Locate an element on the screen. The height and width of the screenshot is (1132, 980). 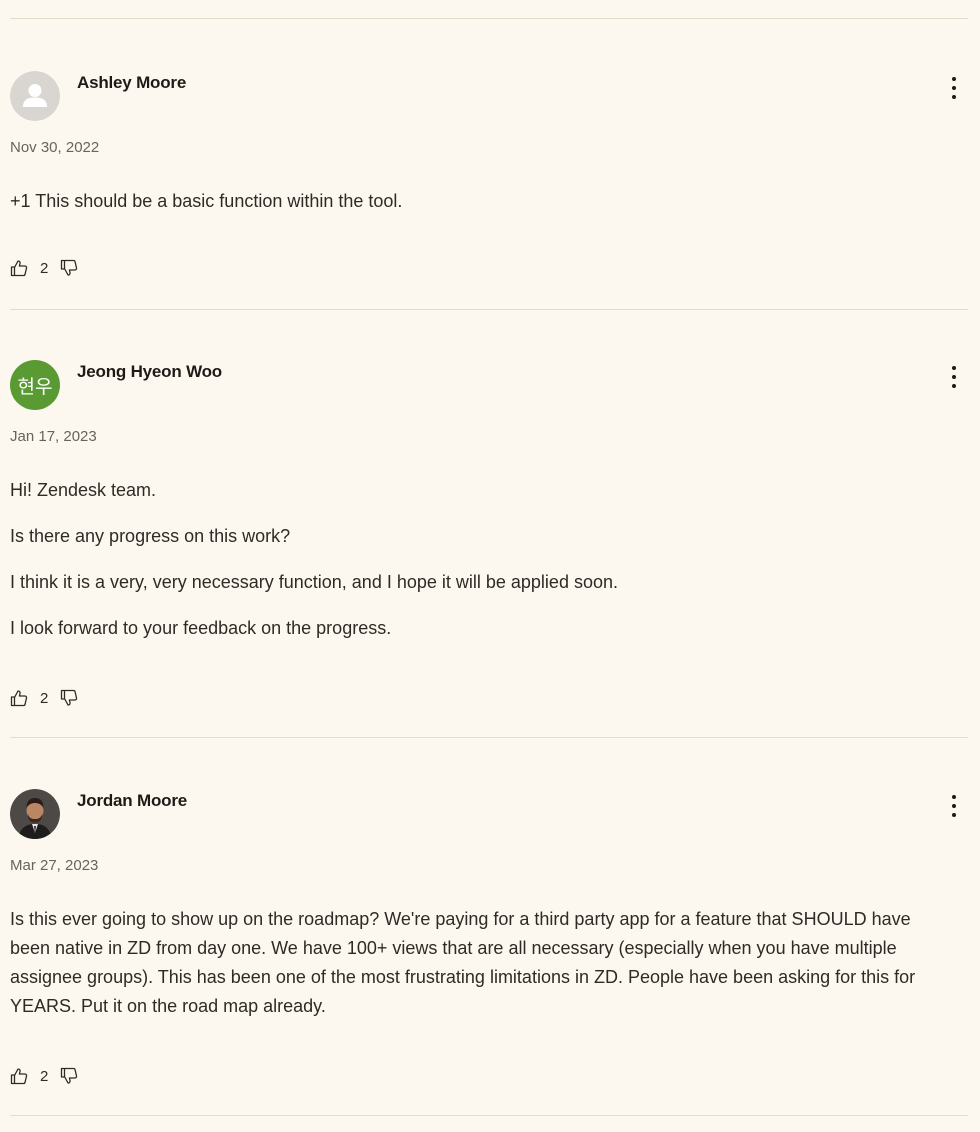
profile-photo is located at coordinates (35, 814).